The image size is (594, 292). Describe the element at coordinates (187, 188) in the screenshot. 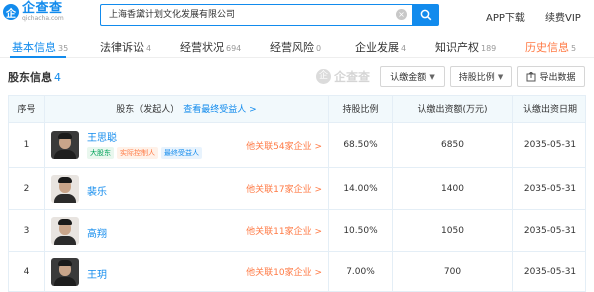

I see `holder-cell: 裴乐 他关联17家企业 >` at that location.